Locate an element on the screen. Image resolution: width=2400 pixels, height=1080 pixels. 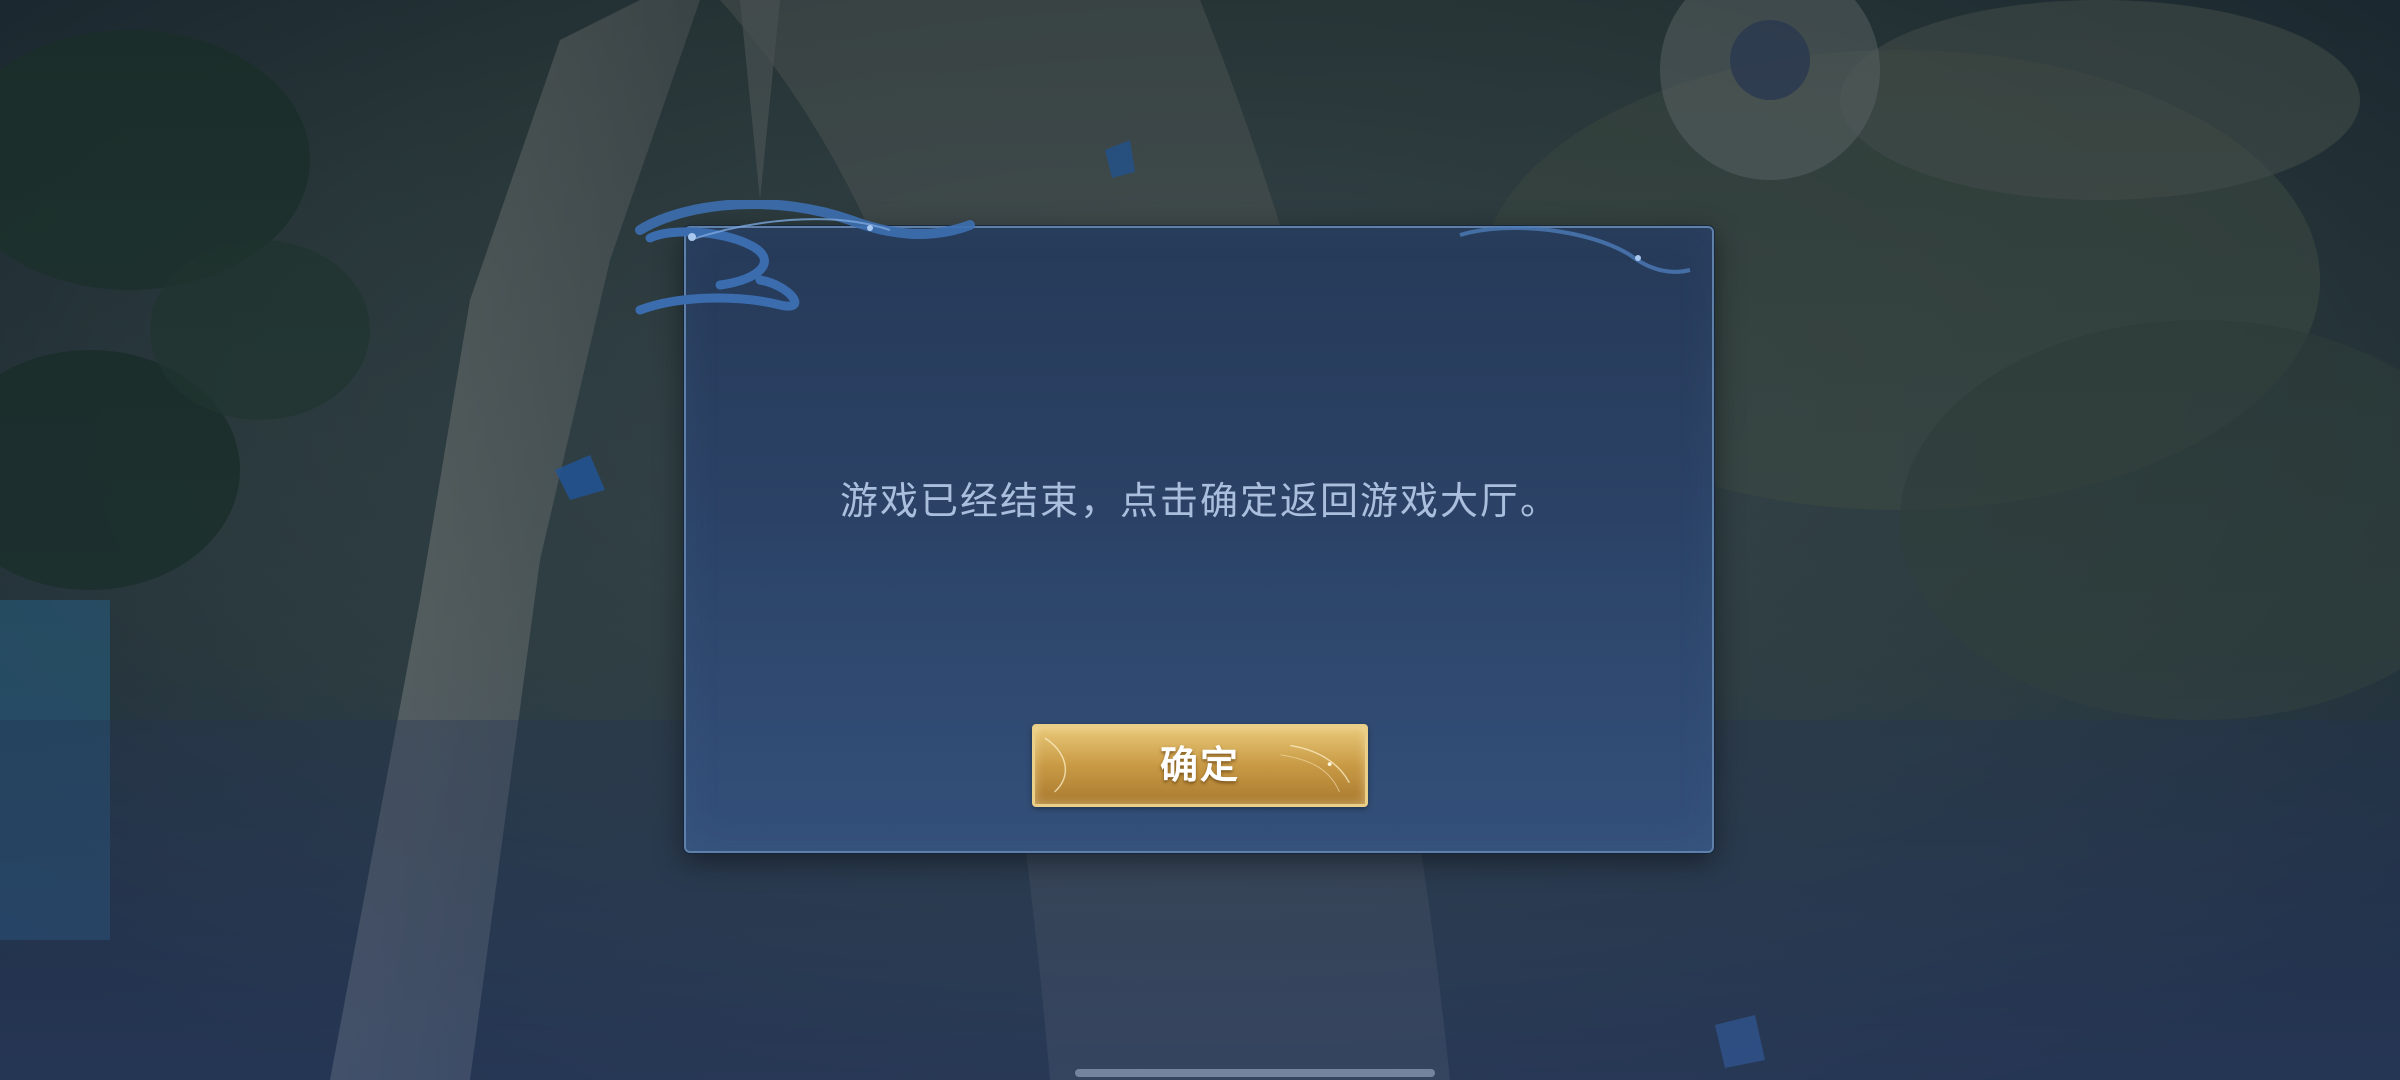
confirm-button-label: 确定 is located at coordinates (1199, 765).